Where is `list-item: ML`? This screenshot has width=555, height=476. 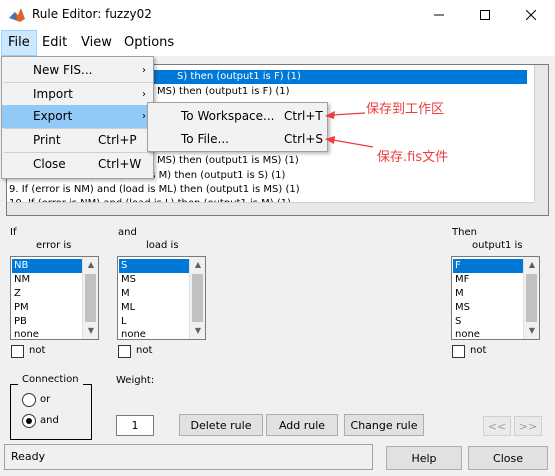
list-item: ML is located at coordinates (127, 308).